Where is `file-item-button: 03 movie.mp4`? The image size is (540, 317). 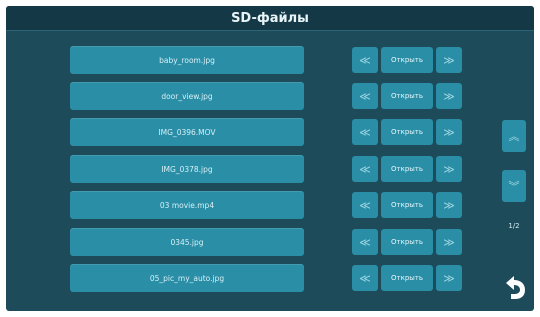
file-item-button: 03 movie.mp4 is located at coordinates (187, 205).